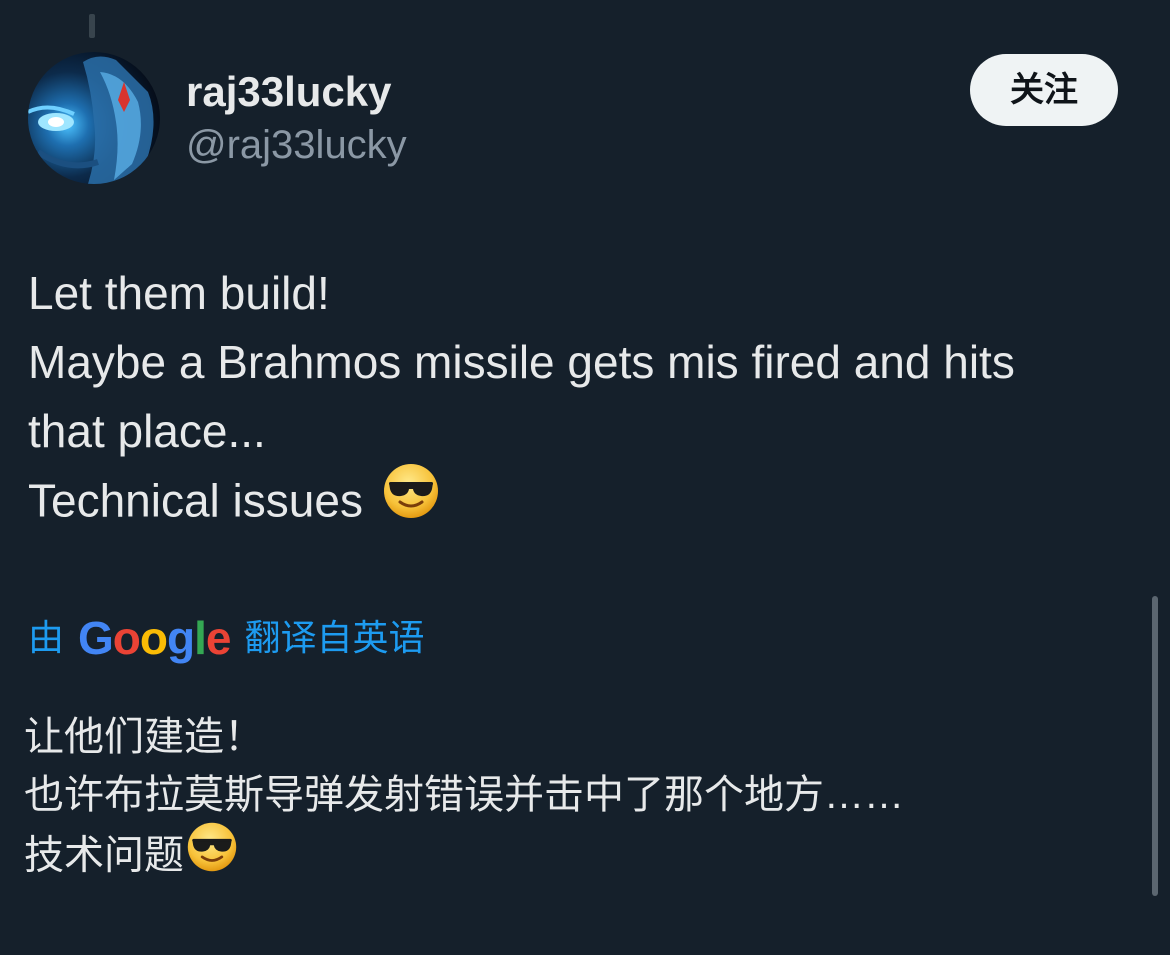 This screenshot has height=955, width=1170. I want to click on google-logo: Google, so click(155, 638).